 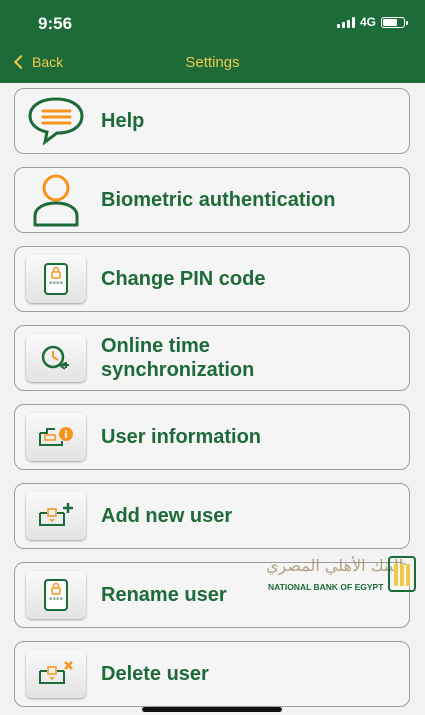 I want to click on svg-text: i, so click(x=65, y=435).